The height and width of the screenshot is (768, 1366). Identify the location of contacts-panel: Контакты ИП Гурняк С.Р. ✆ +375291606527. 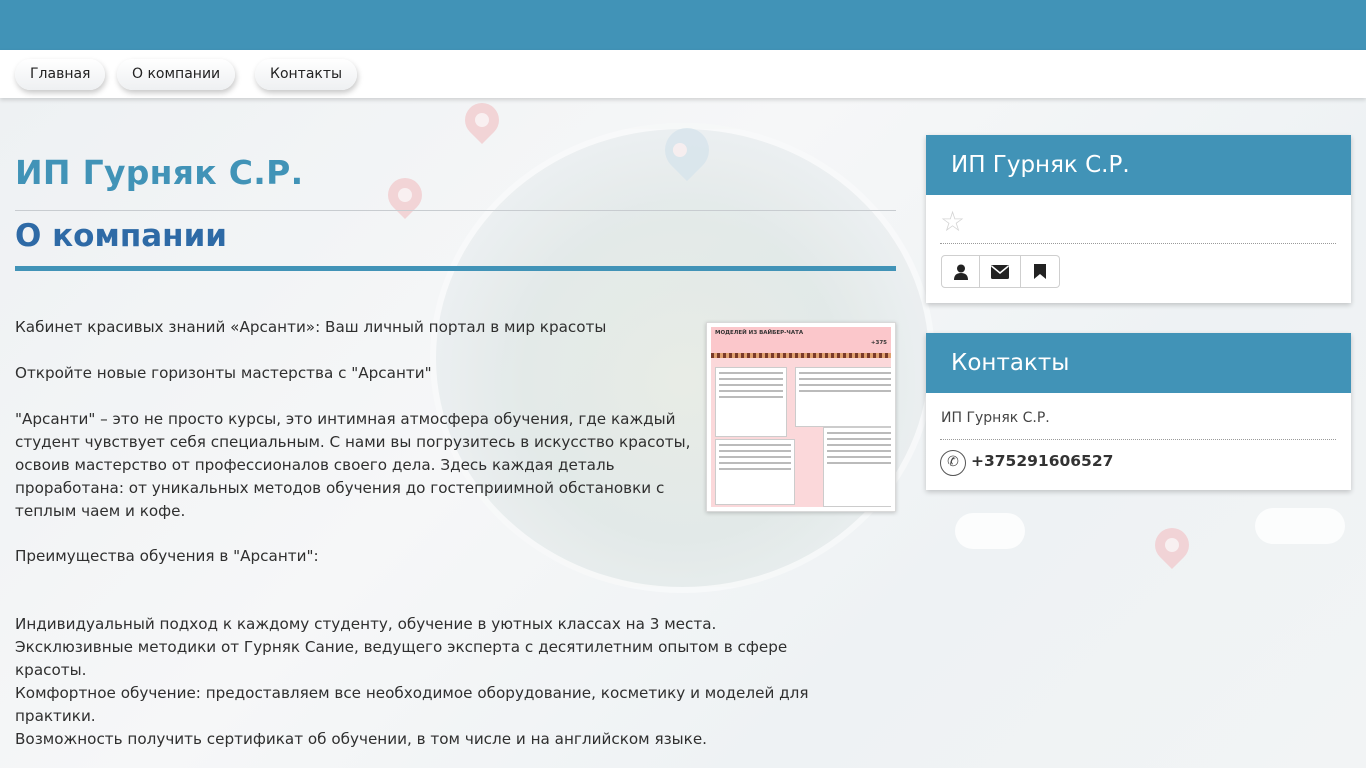
(1138, 411).